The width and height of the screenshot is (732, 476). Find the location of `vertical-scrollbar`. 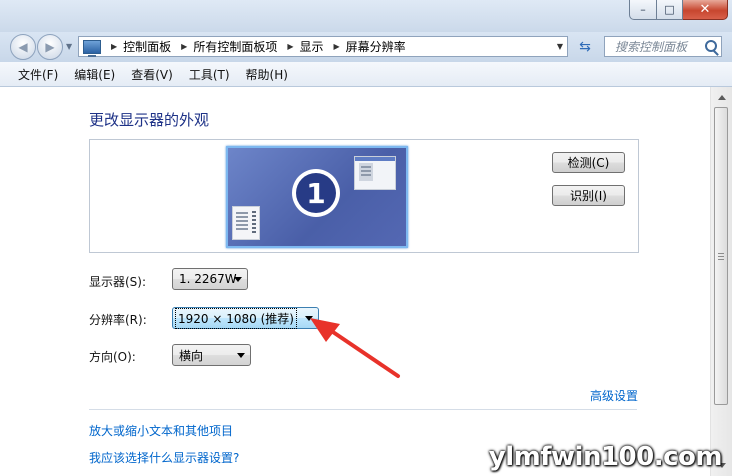

vertical-scrollbar is located at coordinates (721, 281).